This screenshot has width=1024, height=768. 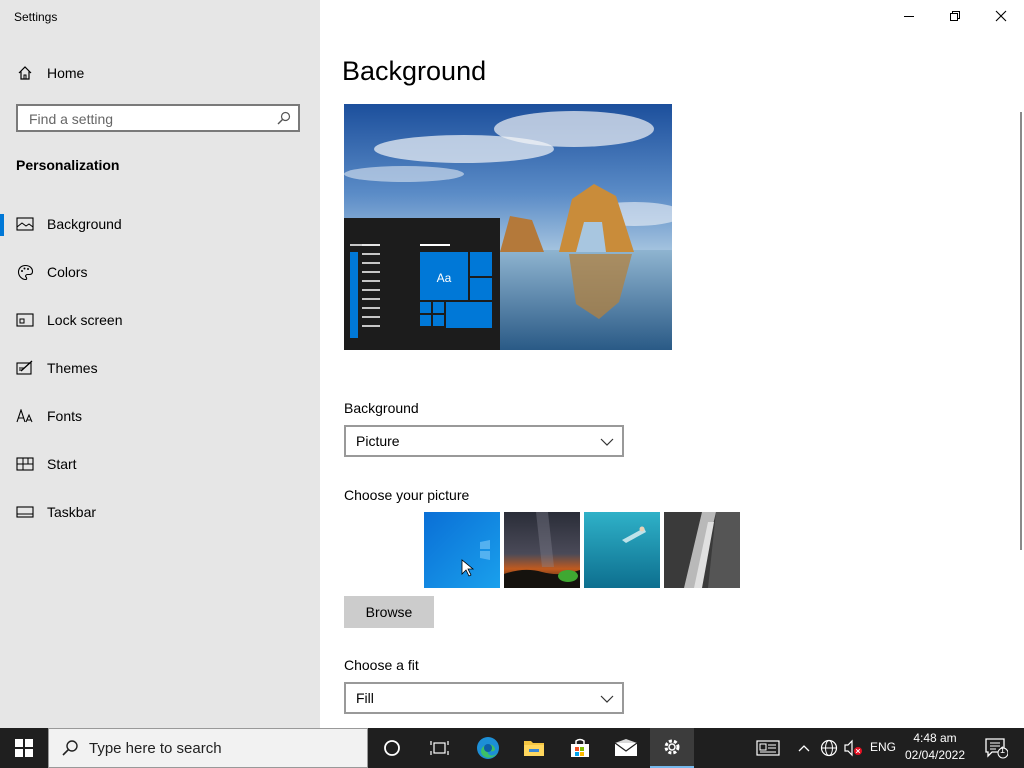 I want to click on minimize-button, so click(x=909, y=16).